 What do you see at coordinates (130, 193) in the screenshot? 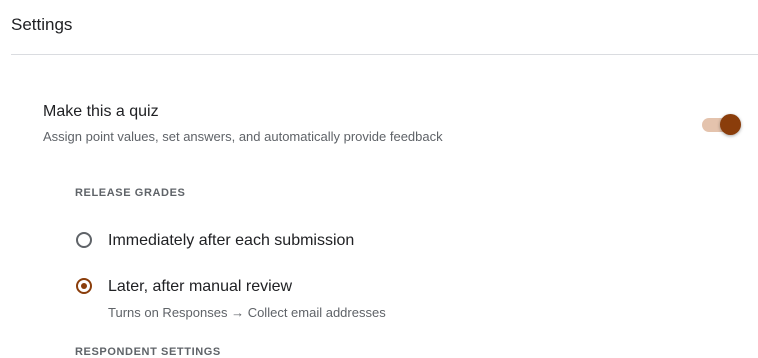
I see `release-grades-heading: RELEASE GRADES` at bounding box center [130, 193].